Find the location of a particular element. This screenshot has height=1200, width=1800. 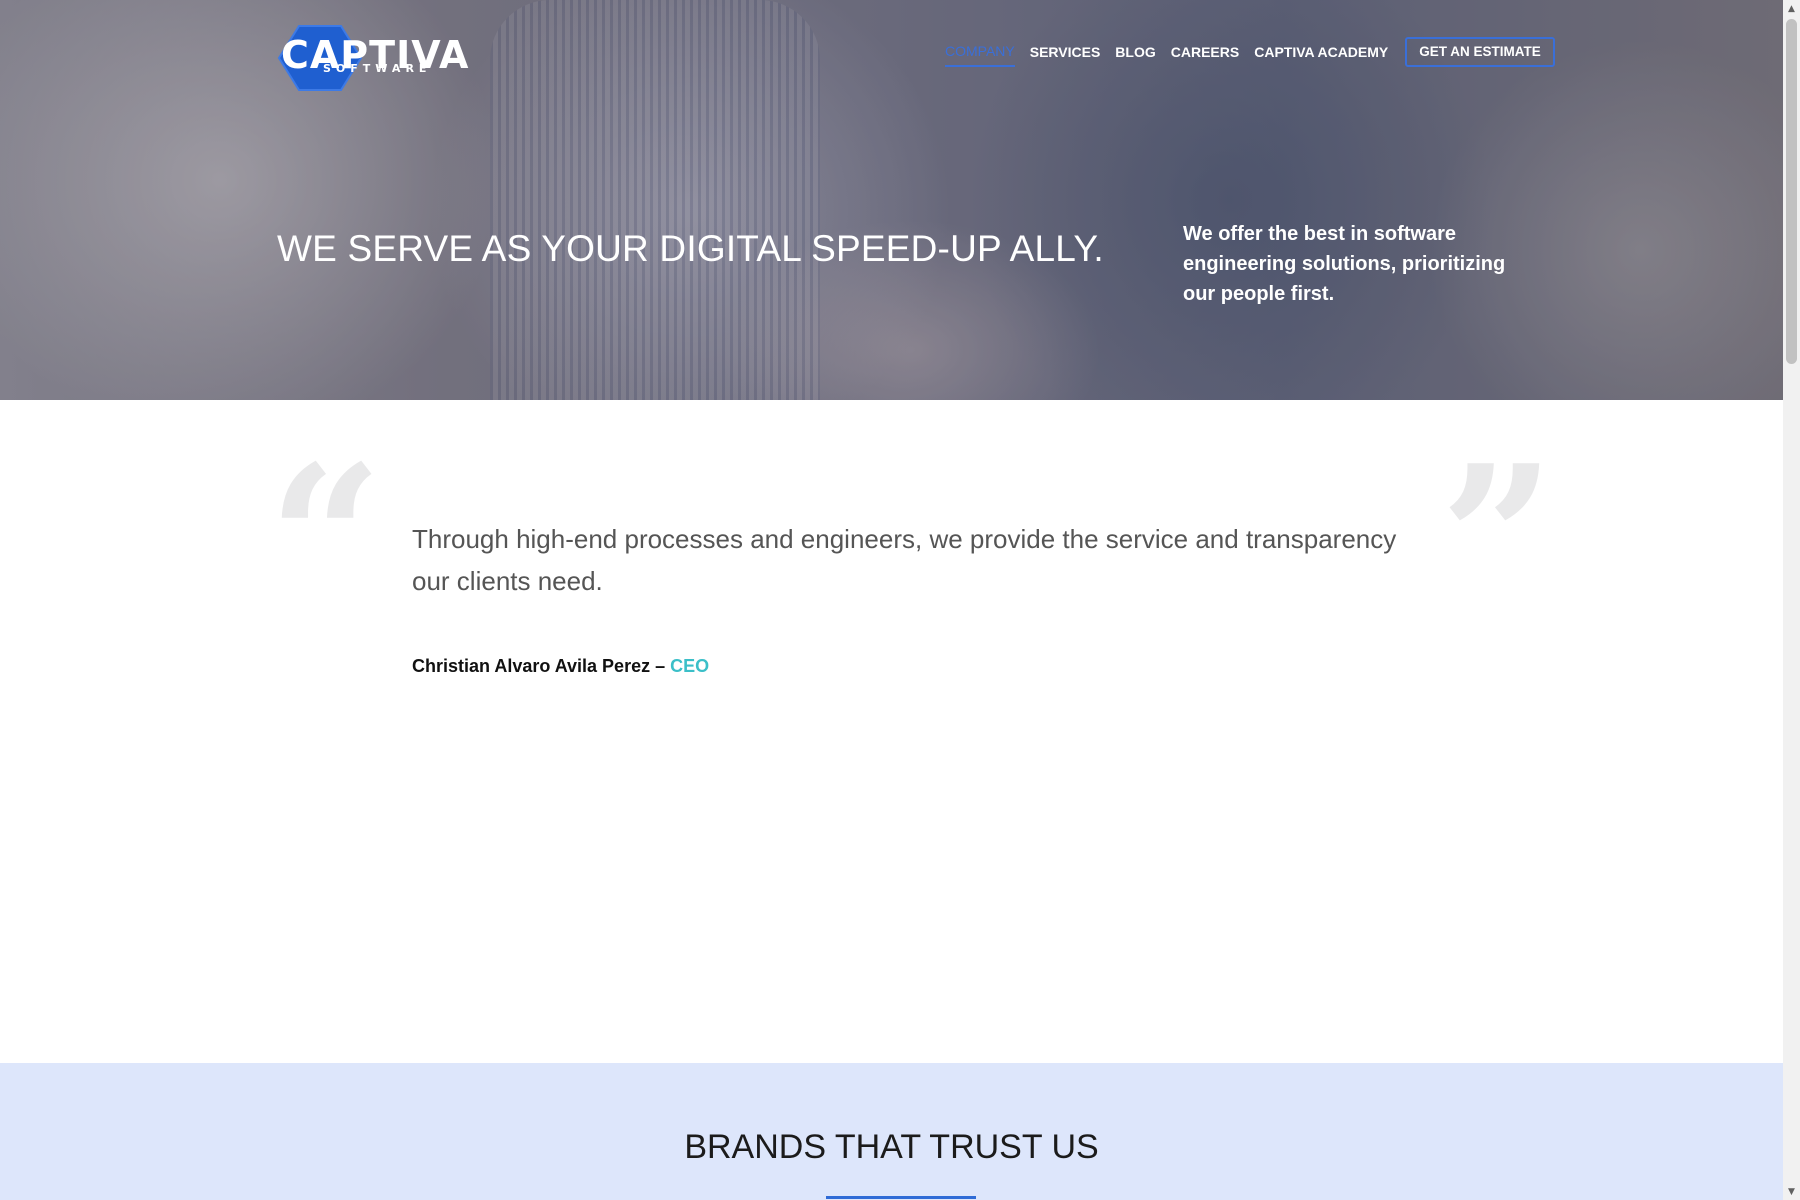

nav-item-captiva-academy: CAPTIVA ACADEMY is located at coordinates (1321, 52).